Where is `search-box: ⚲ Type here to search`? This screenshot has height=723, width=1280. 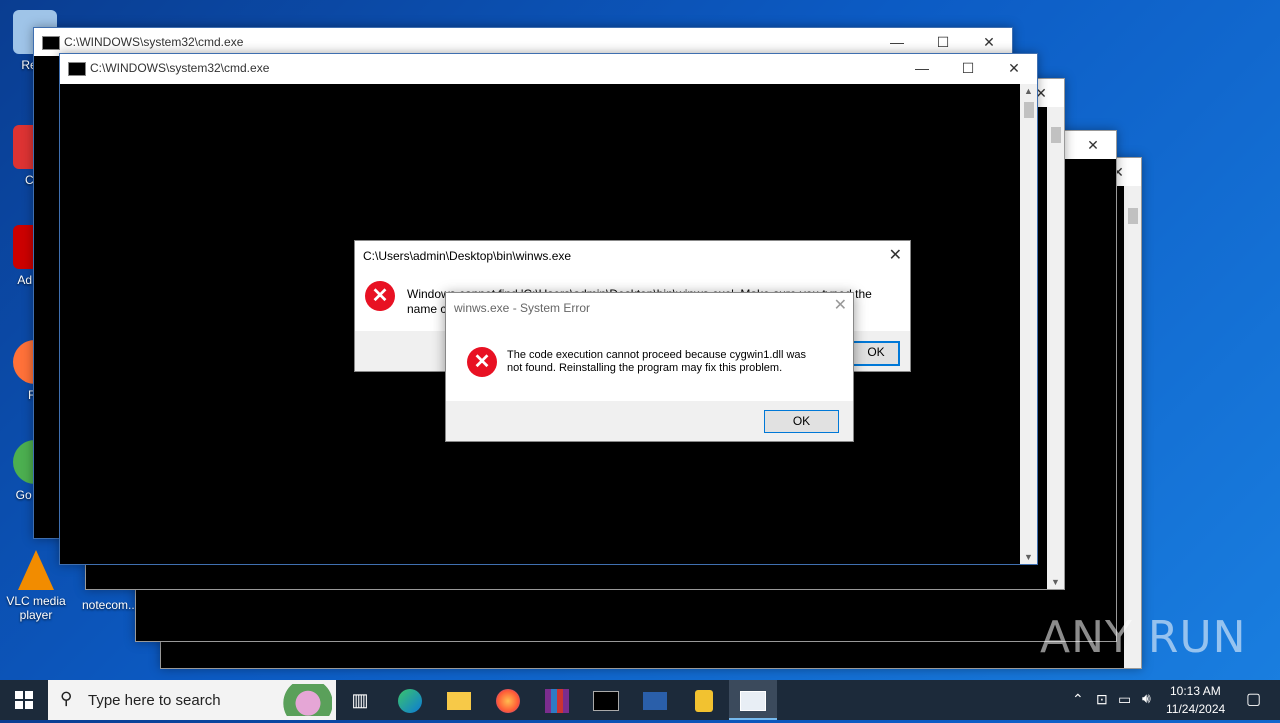
search-box: ⚲ Type here to search is located at coordinates (192, 700).